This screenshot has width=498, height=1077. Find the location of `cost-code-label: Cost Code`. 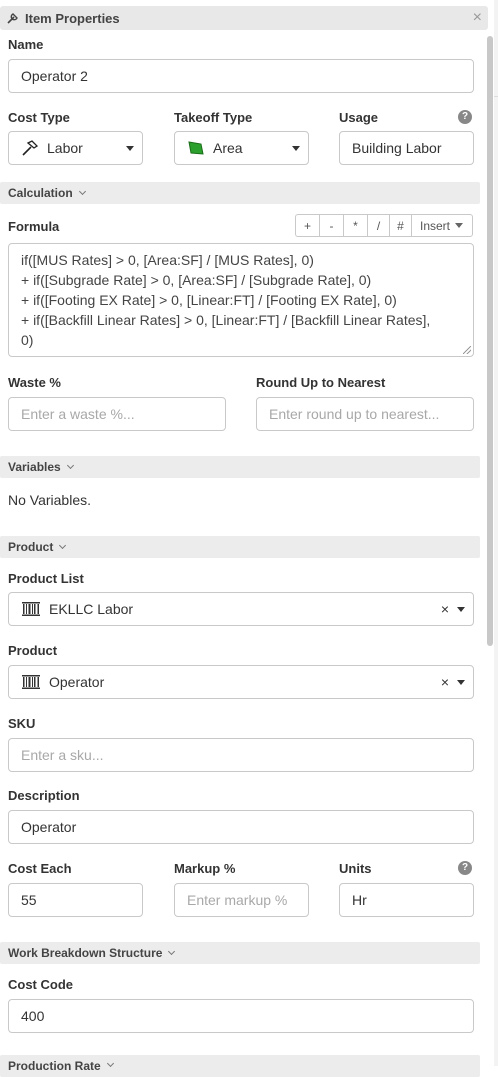

cost-code-label: Cost Code is located at coordinates (40, 984).